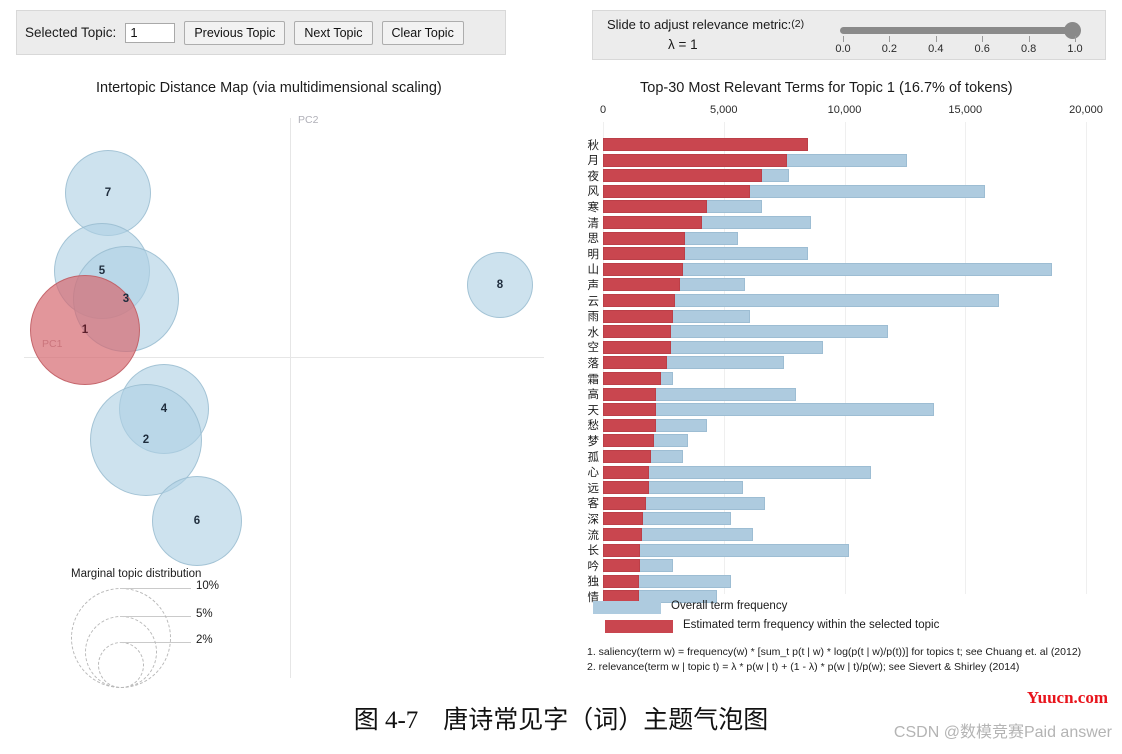 The width and height of the screenshot is (1122, 754). I want to click on term-label: 声, so click(588, 285).